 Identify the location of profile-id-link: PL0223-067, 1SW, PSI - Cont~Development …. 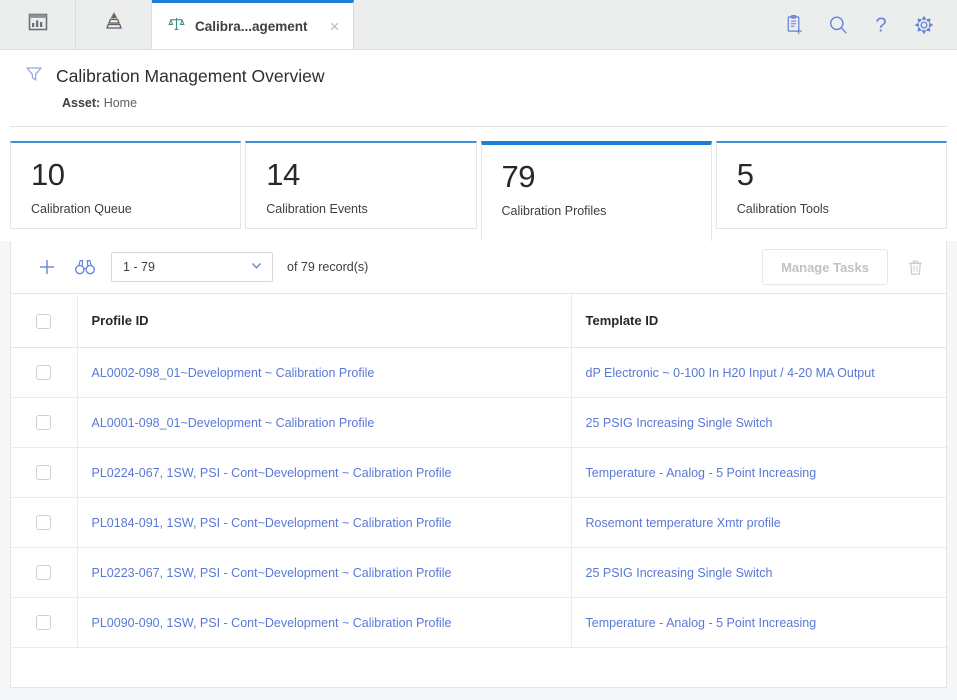
(272, 573).